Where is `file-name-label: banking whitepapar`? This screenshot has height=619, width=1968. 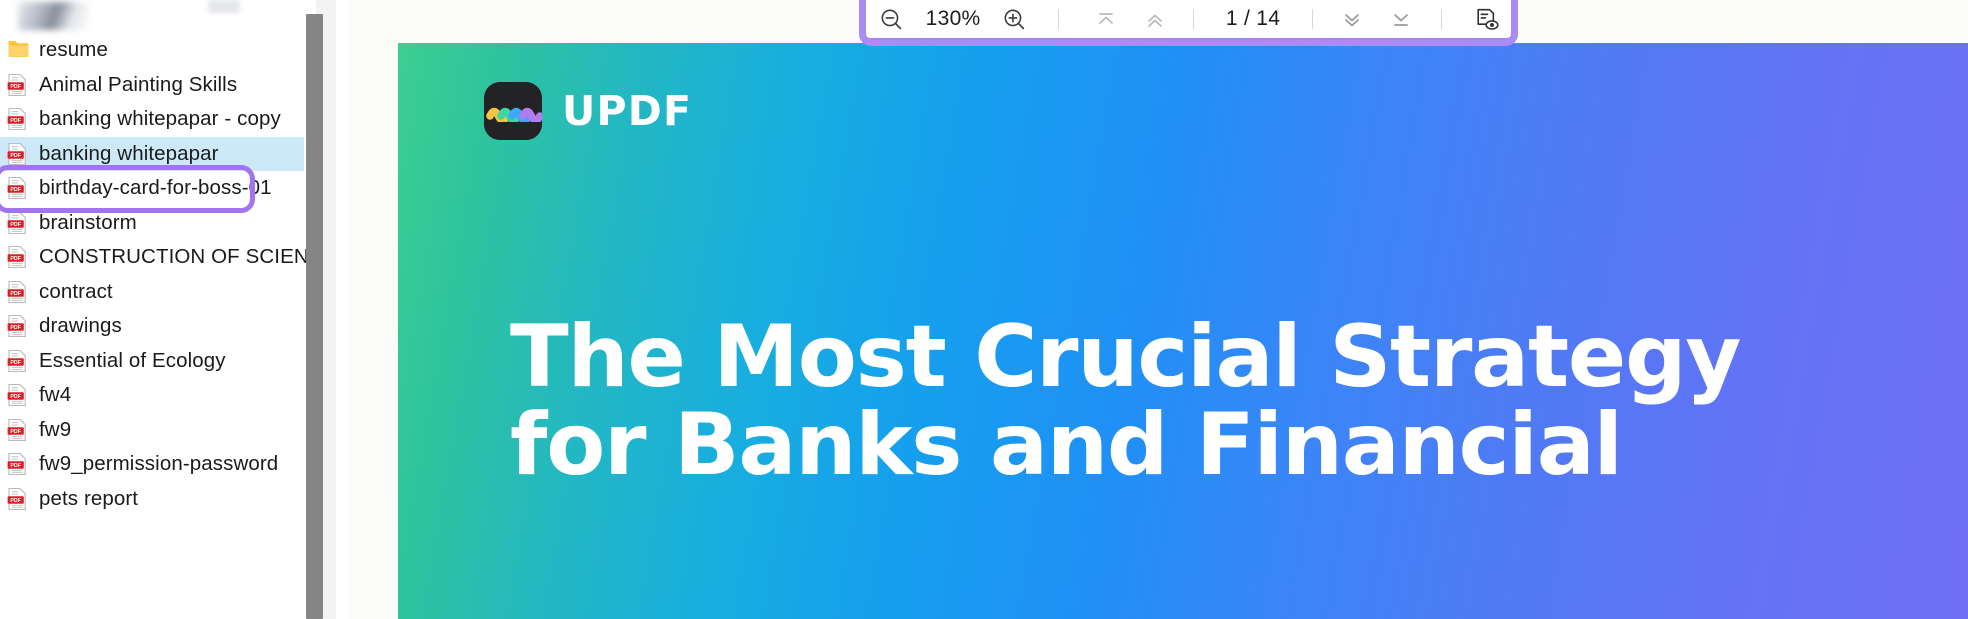
file-name-label: banking whitepapar is located at coordinates (129, 153).